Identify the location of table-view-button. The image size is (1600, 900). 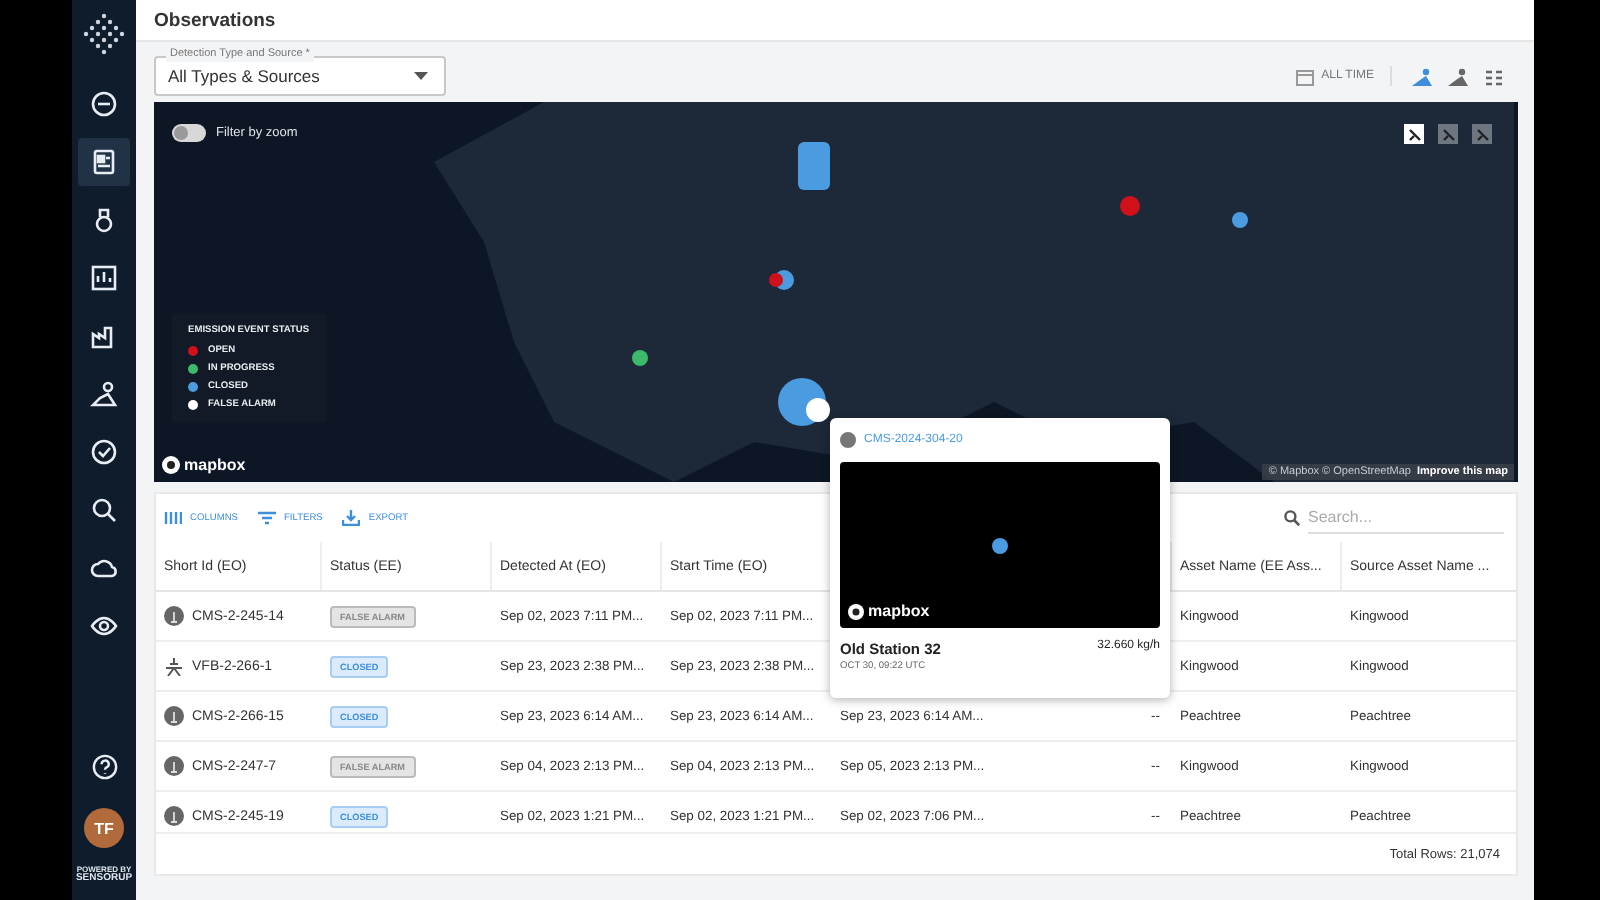
(1494, 76).